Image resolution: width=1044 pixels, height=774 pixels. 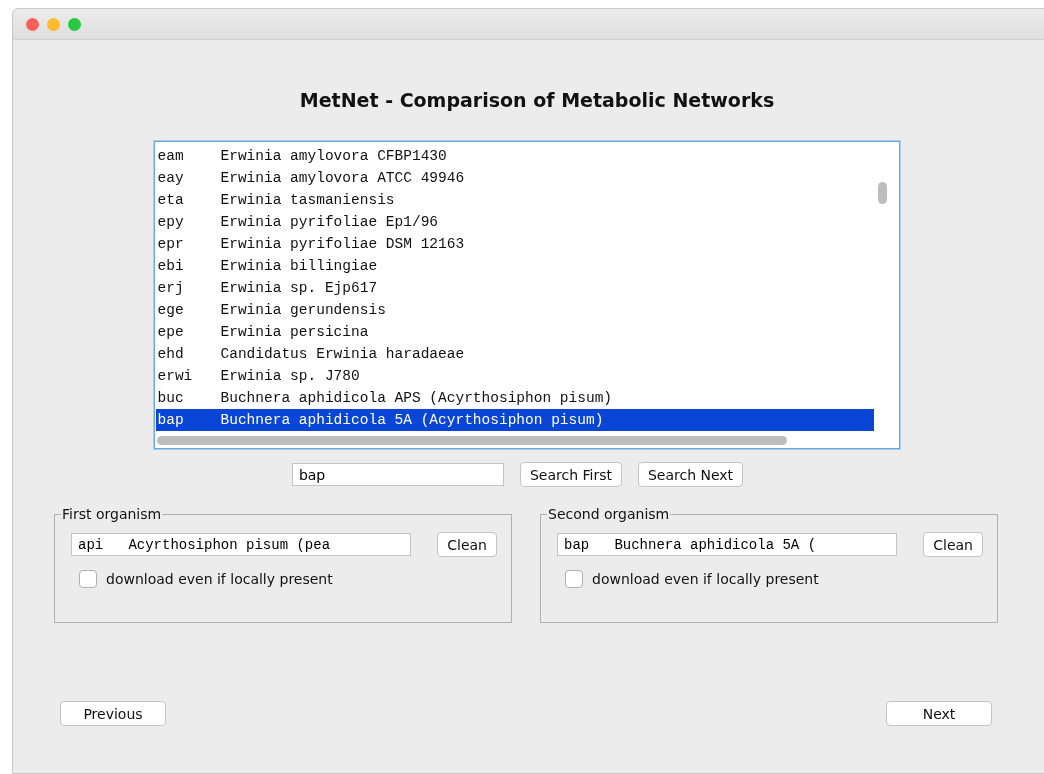 What do you see at coordinates (514, 244) in the screenshot?
I see `list-item: epr Erwinia pyrifoliae DSM 12163` at bounding box center [514, 244].